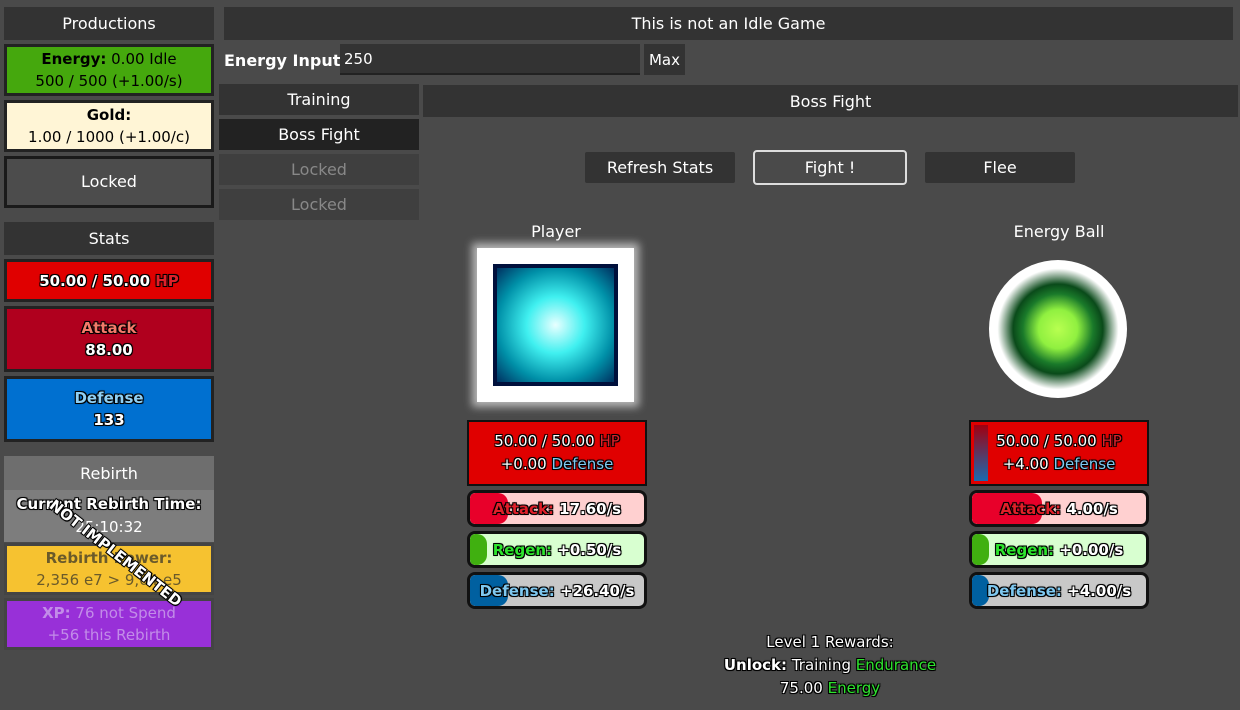  I want to click on rebirth-header: Rebirth, so click(109, 473).